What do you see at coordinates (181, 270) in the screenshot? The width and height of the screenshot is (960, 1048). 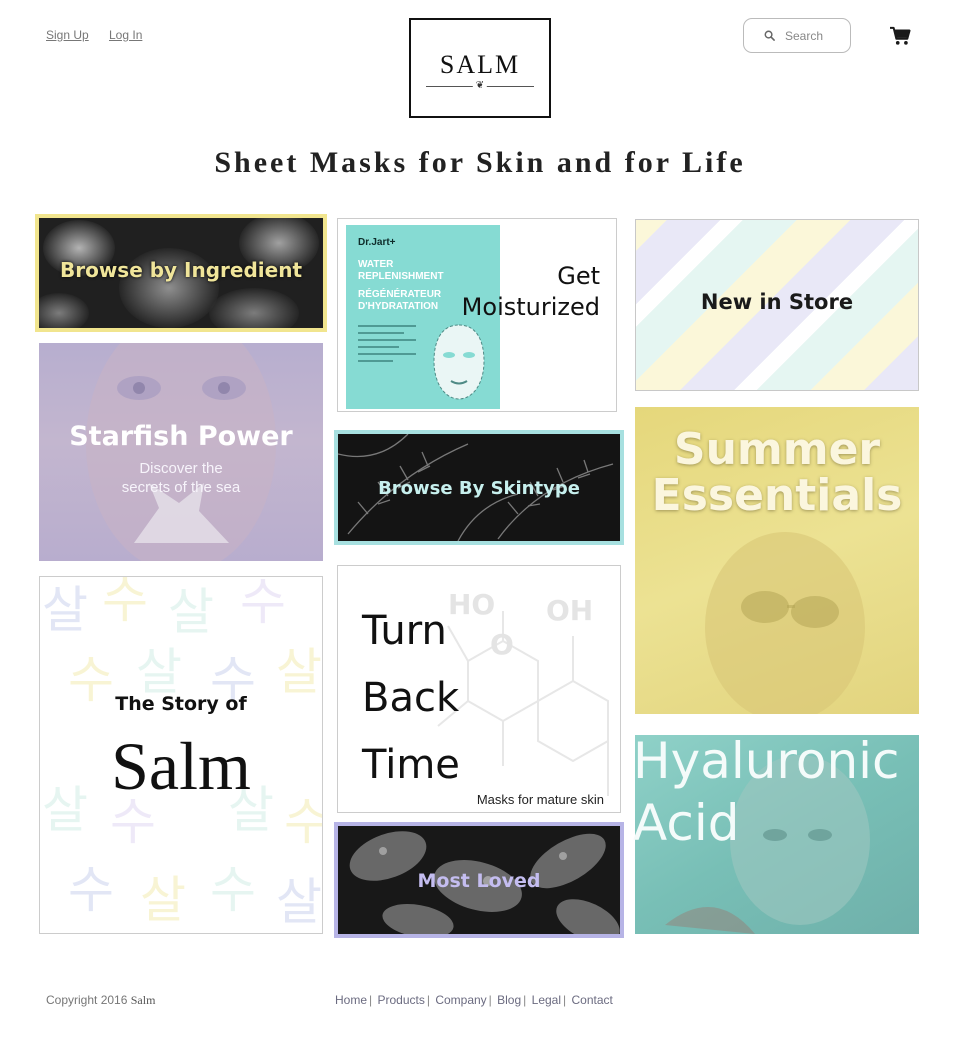 I see `ingredient-label: Browse by Ingredient` at bounding box center [181, 270].